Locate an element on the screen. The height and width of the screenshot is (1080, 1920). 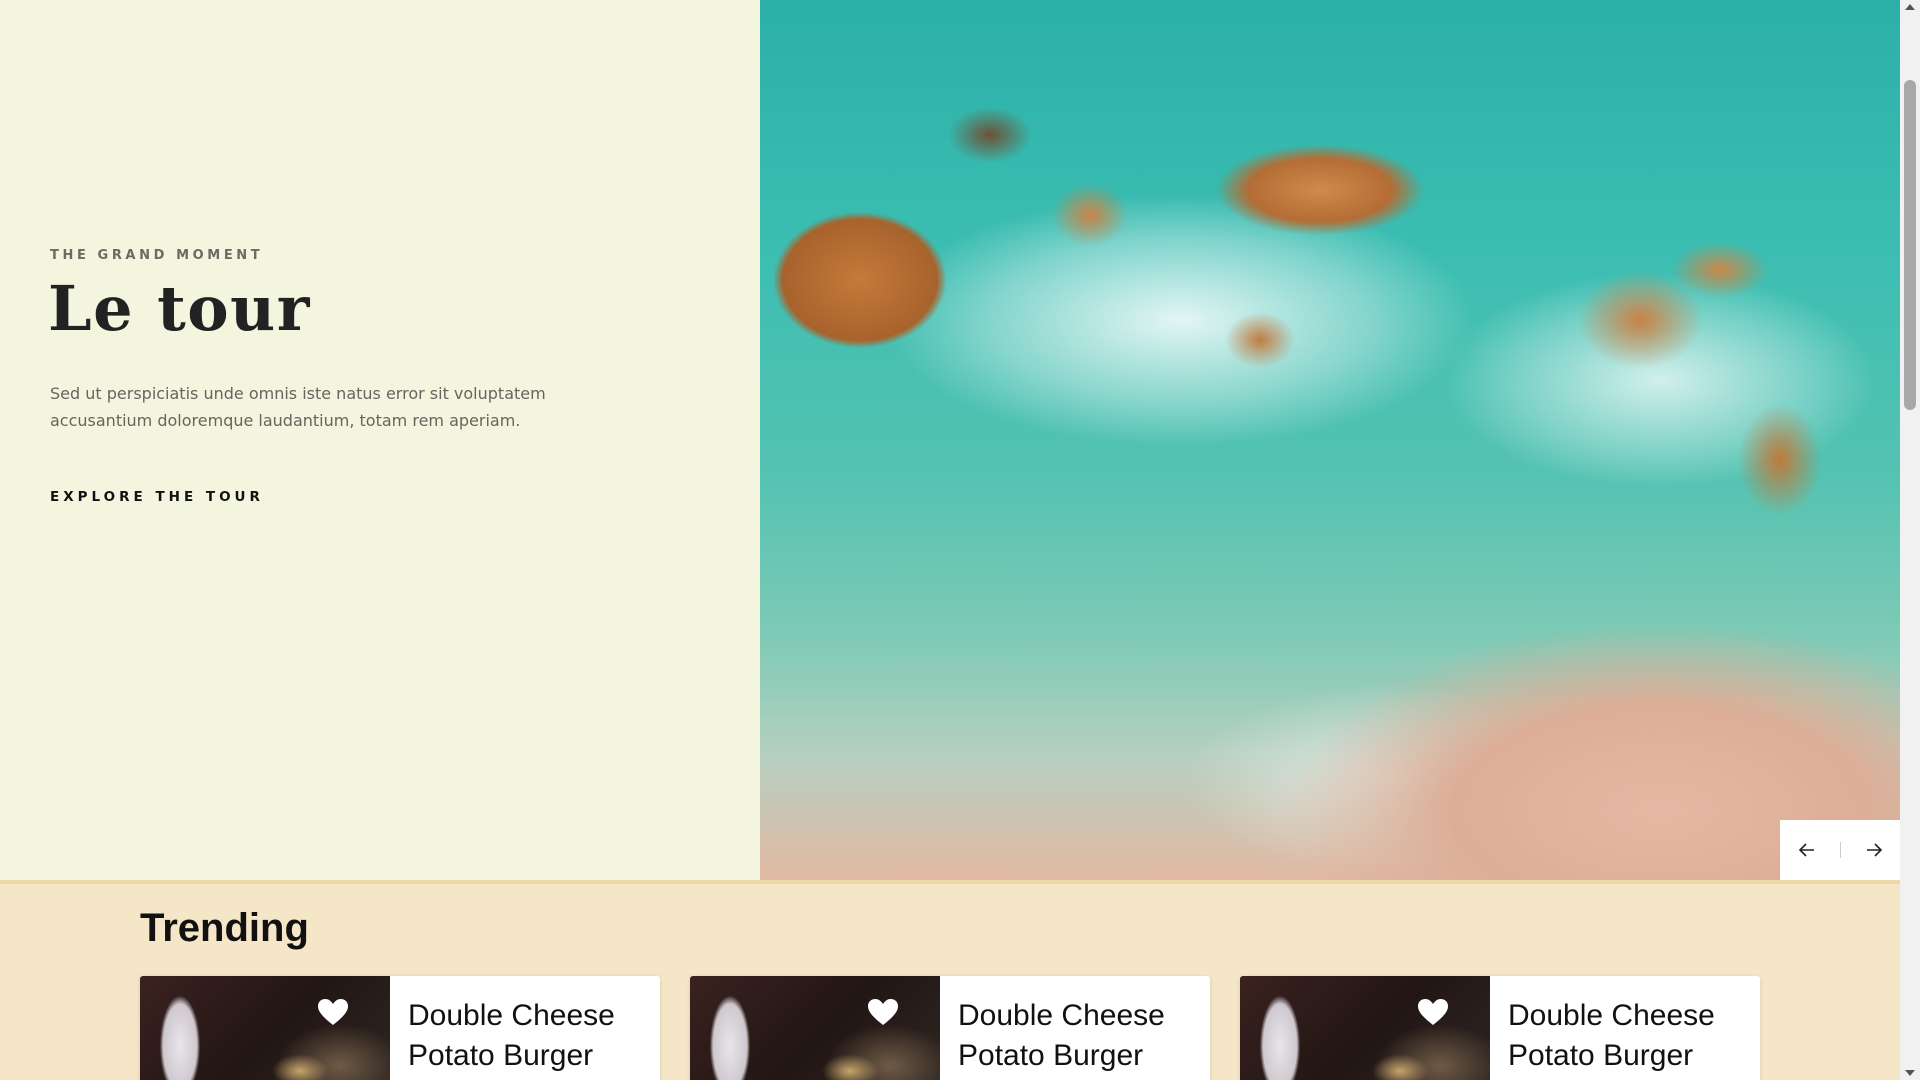
slider-nav is located at coordinates (1840, 850).